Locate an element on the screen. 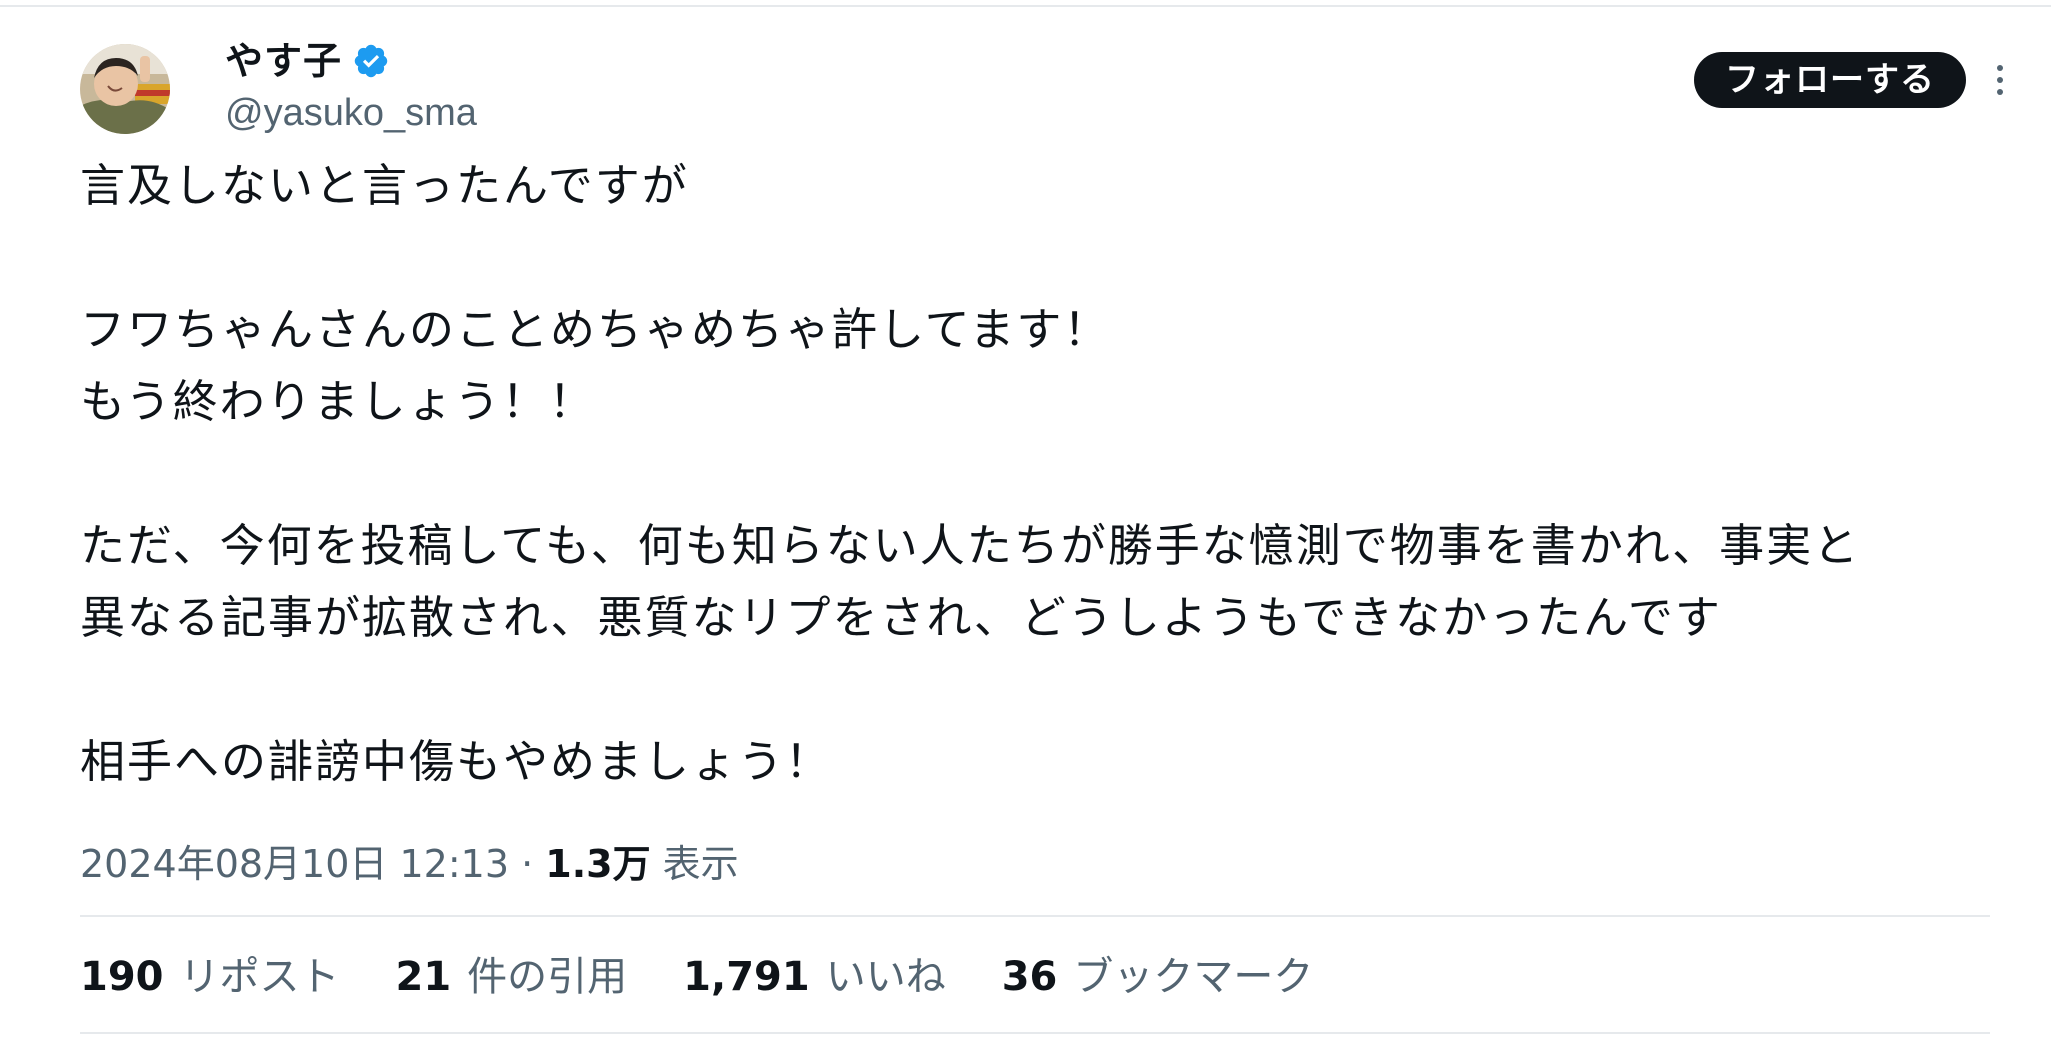 The image size is (2051, 1040). tweet-line: 相手への誹謗中傷もやめましょう！ is located at coordinates (456, 761).